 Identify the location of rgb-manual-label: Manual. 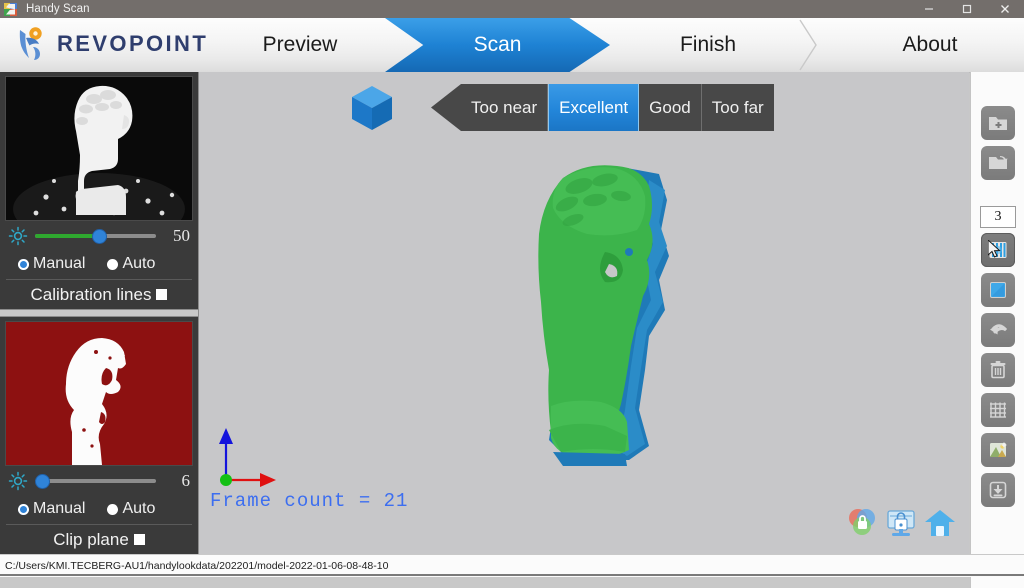
(59, 263).